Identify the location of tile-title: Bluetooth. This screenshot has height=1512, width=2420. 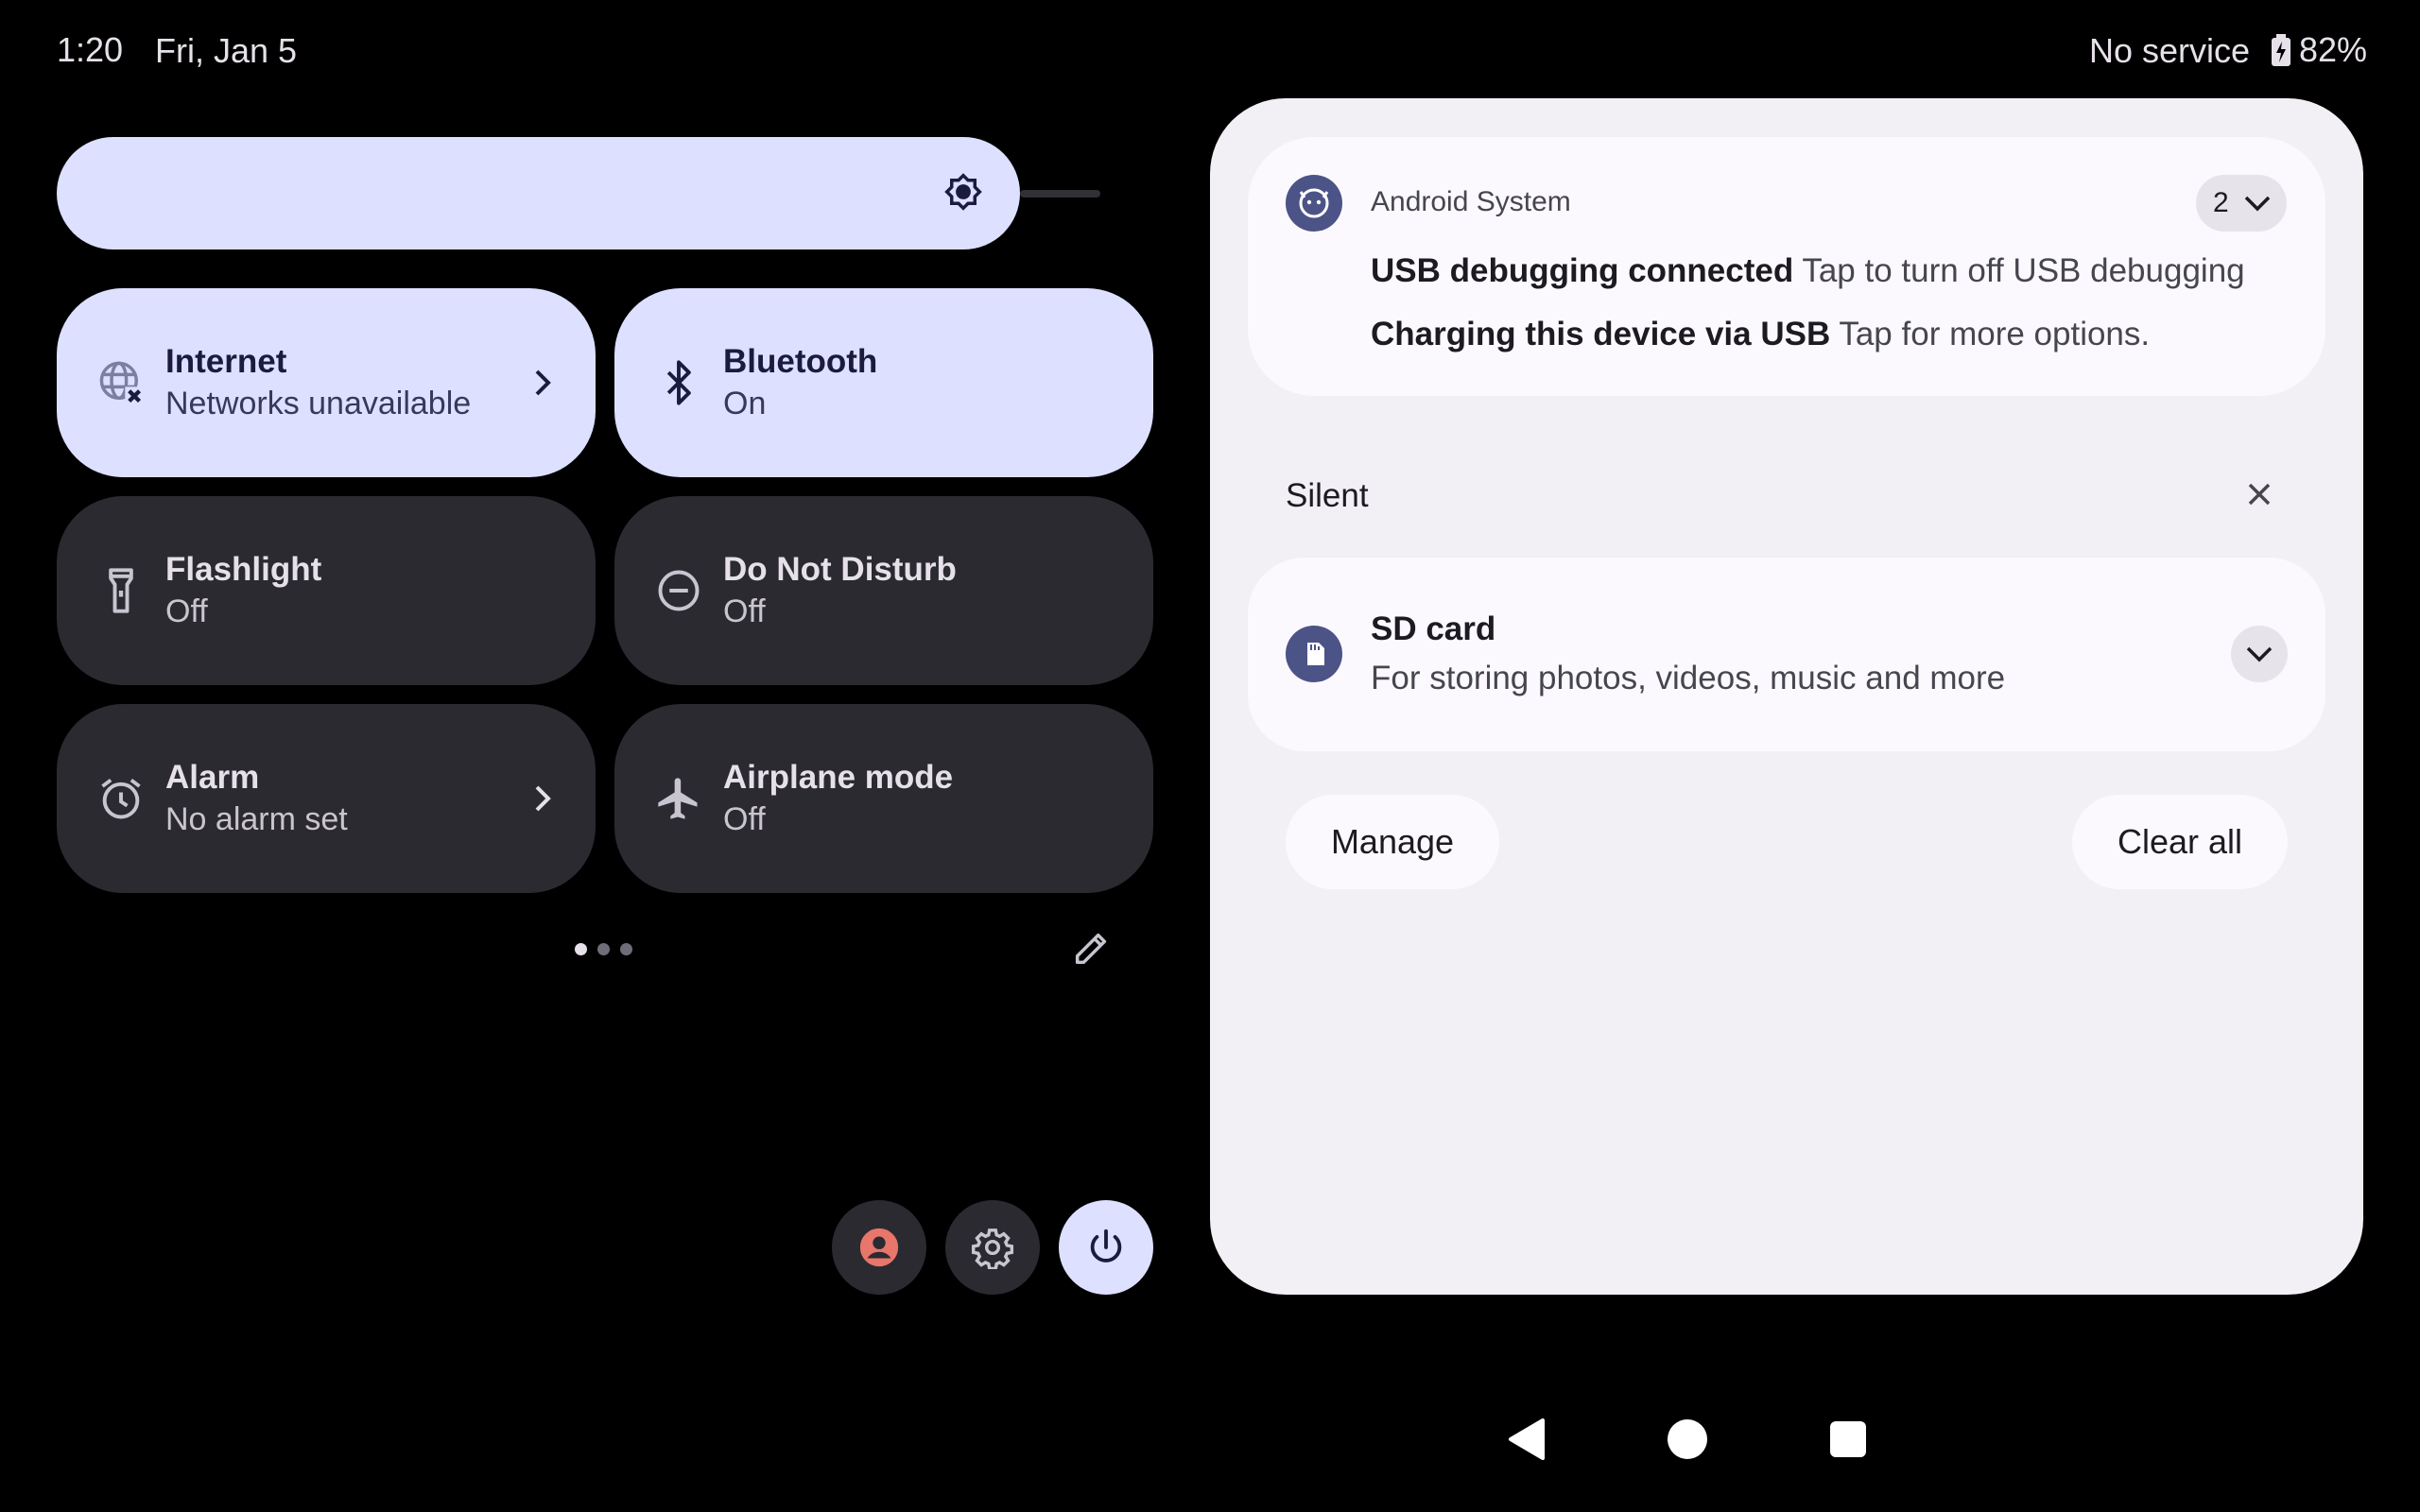
(800, 361).